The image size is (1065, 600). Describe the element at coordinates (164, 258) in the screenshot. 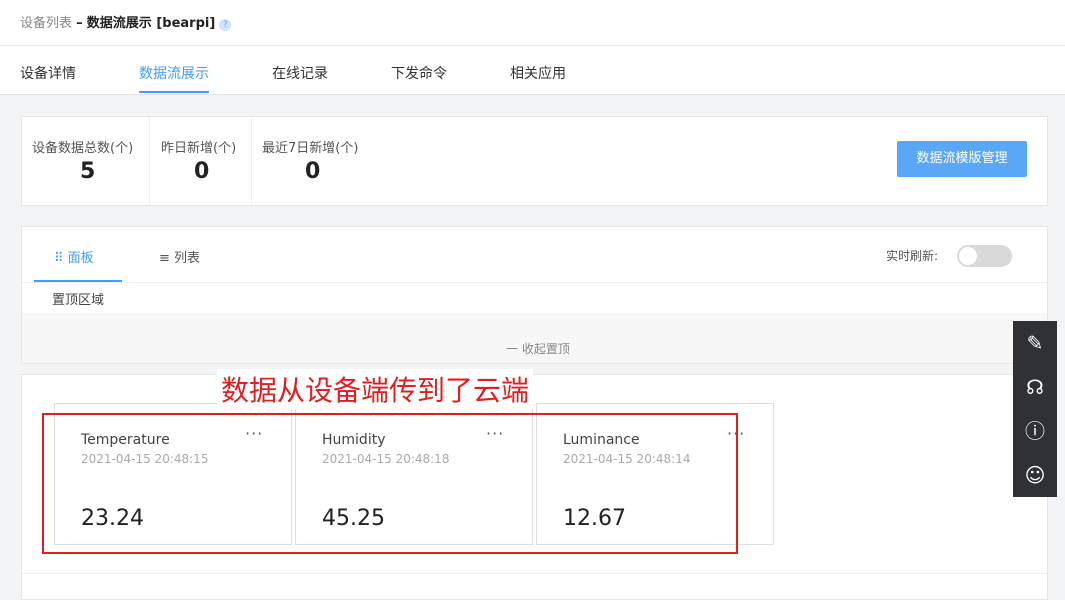

I see `list-icon: ≡` at that location.